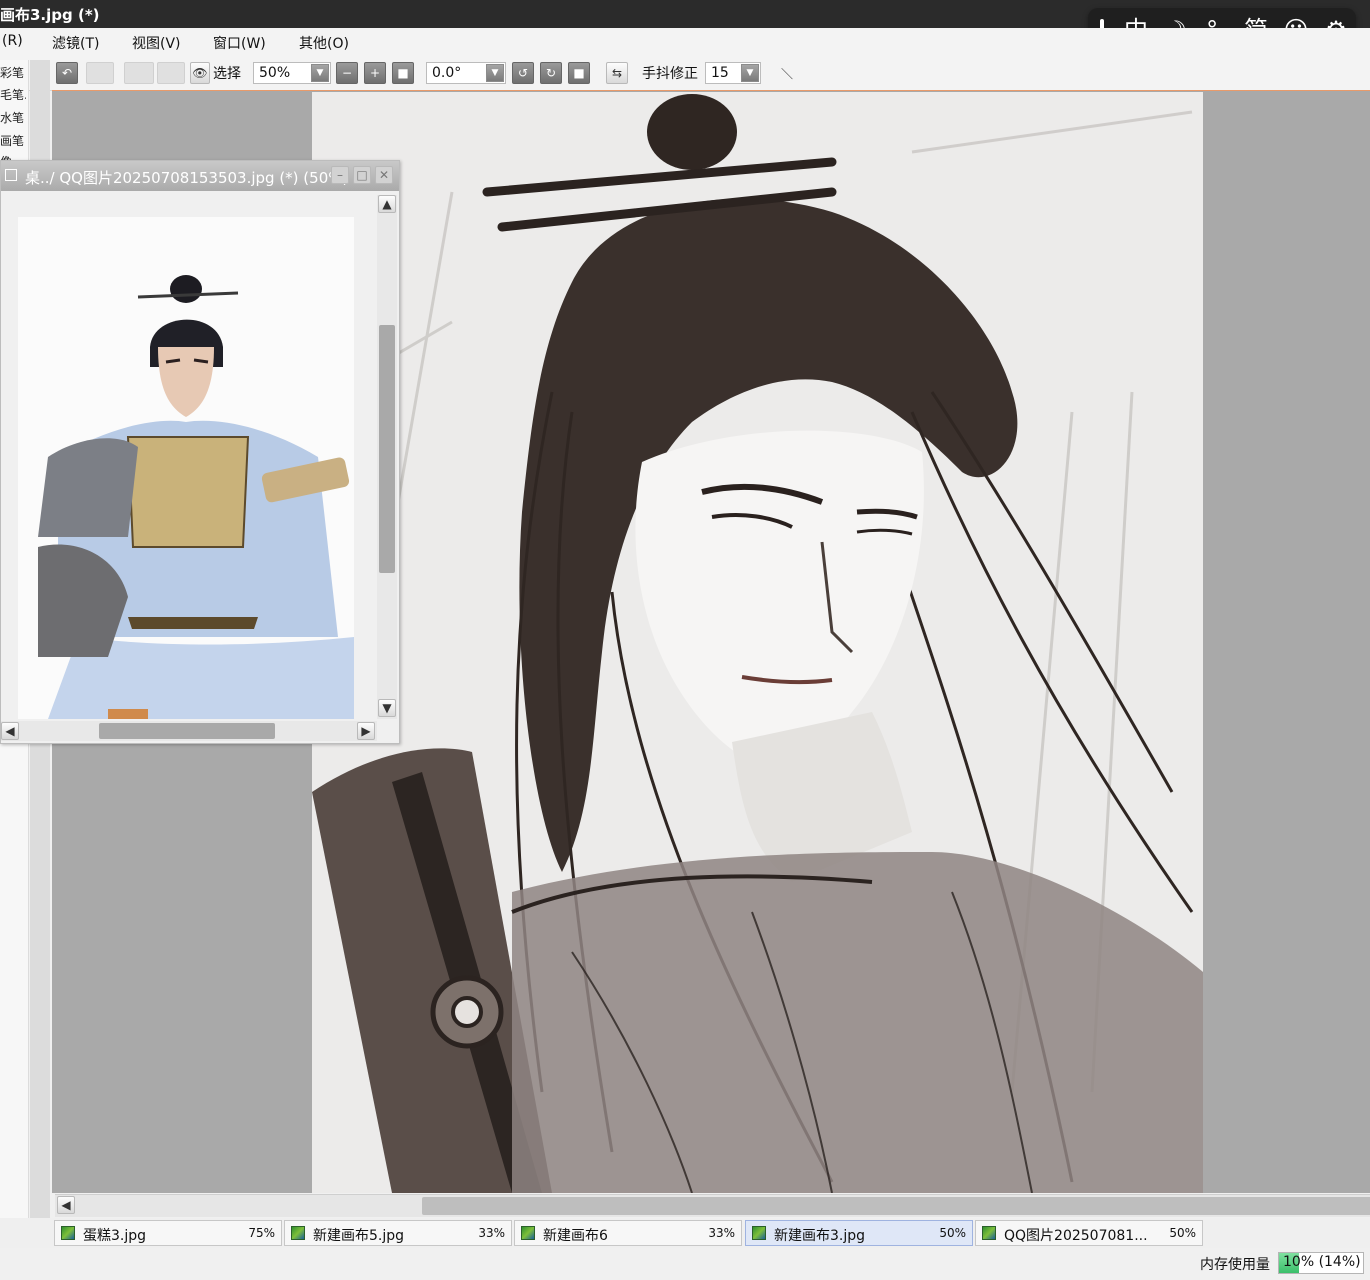 Image resolution: width=1370 pixels, height=1280 pixels. What do you see at coordinates (50, 15) in the screenshot?
I see `window-title: 画布3.jpg (*)` at bounding box center [50, 15].